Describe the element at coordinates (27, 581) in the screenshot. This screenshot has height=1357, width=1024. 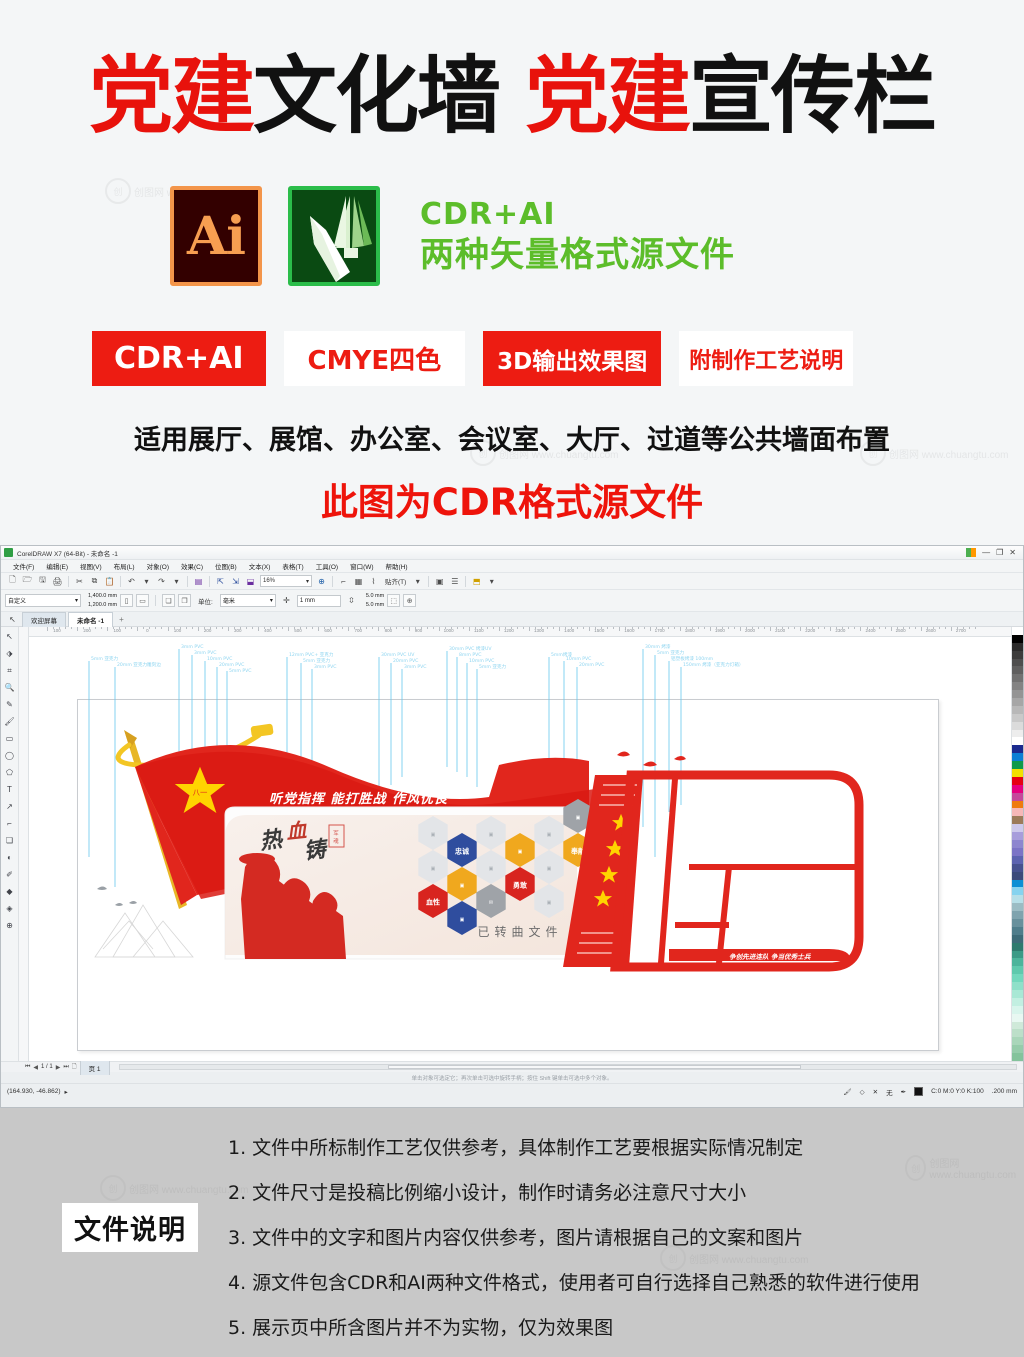
I see `open-file-icon: 🗁` at that location.